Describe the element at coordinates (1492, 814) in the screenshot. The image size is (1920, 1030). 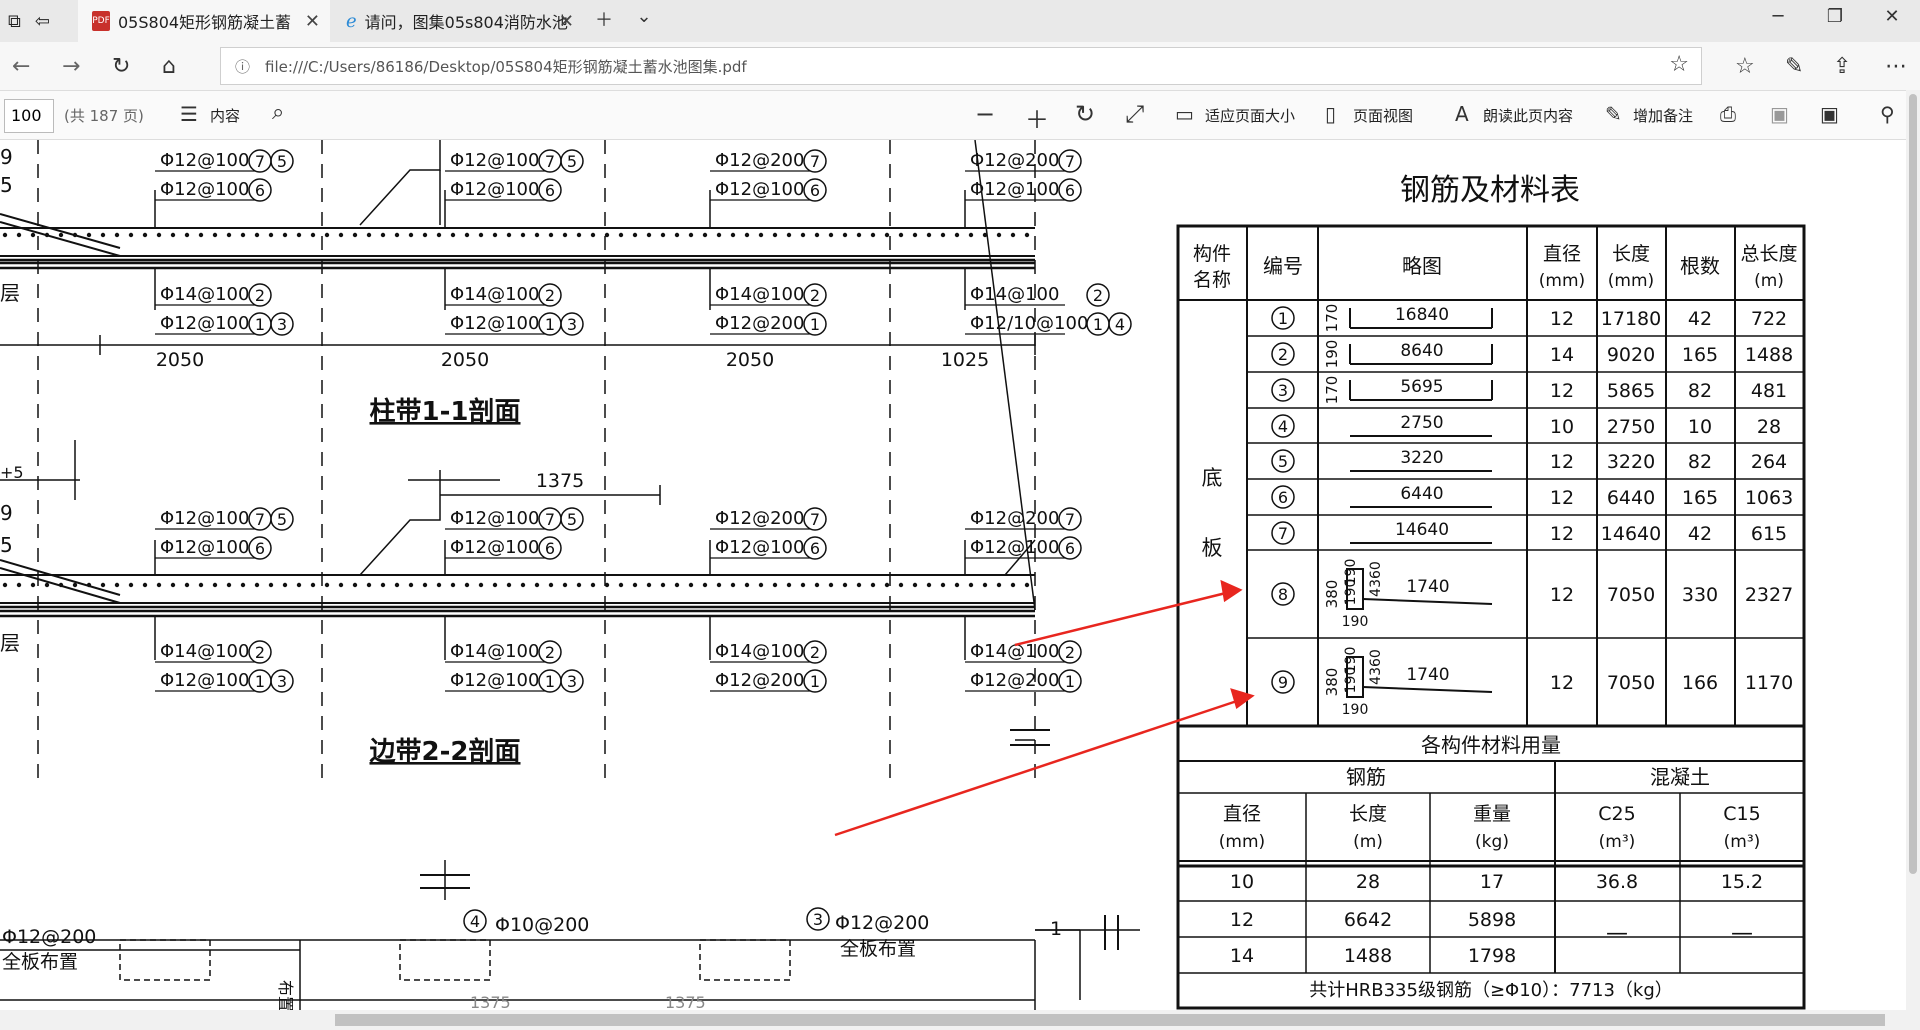
I see `material-header: 重量` at that location.